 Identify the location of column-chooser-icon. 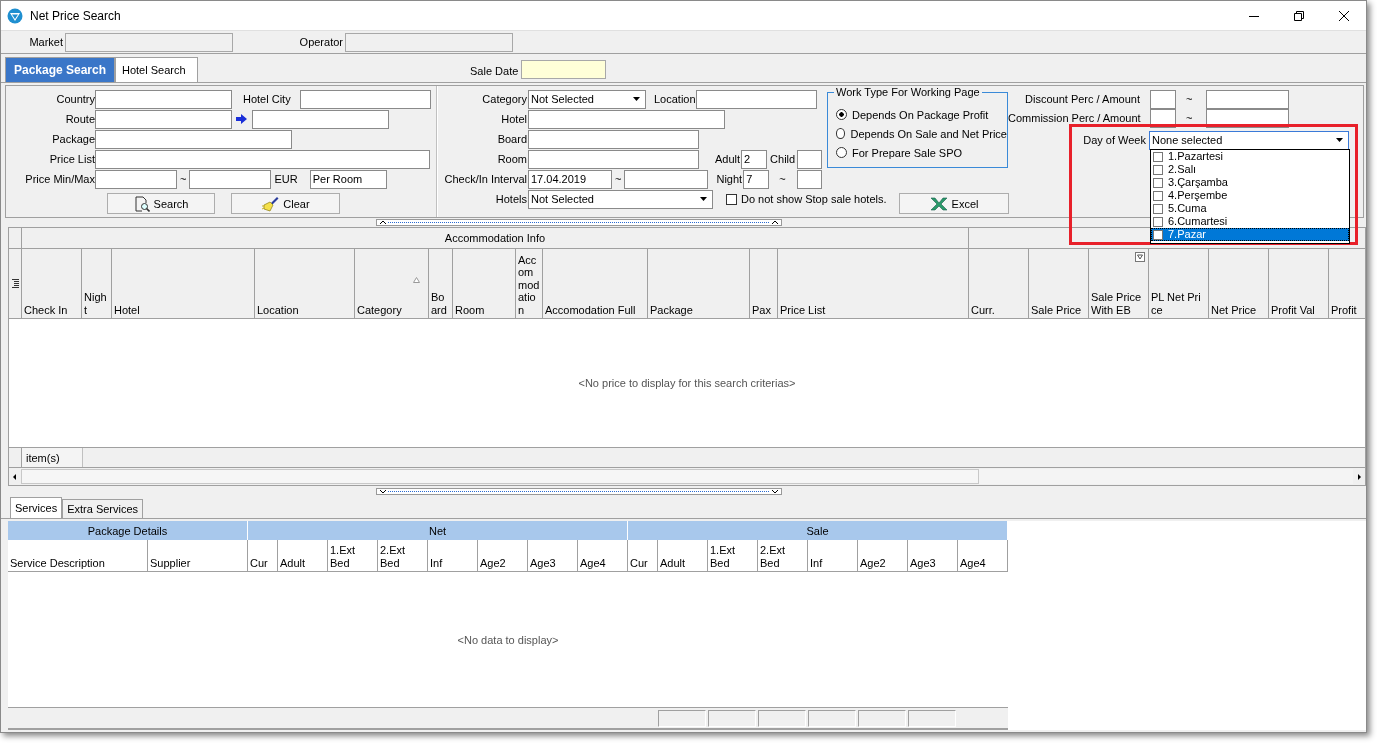
(15, 283).